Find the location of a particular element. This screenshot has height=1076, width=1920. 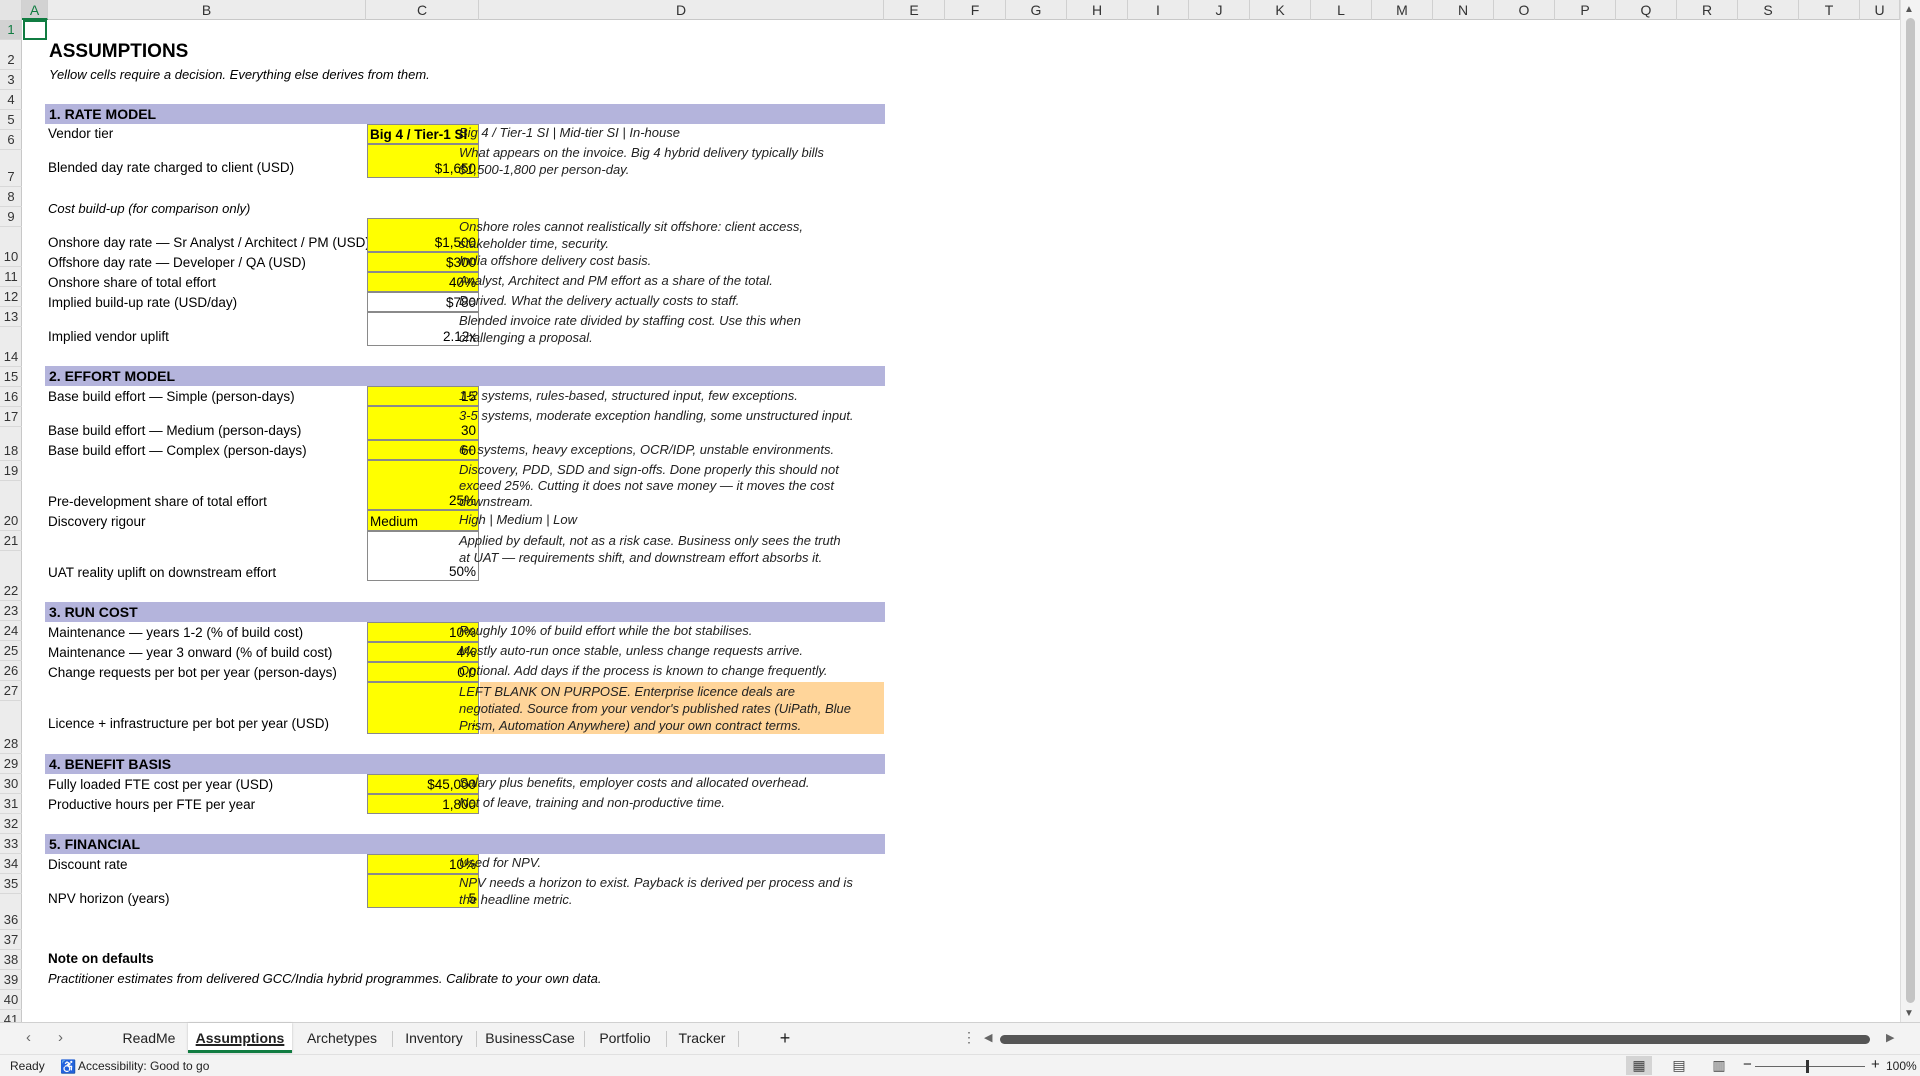

normal-view-icon: ▦ is located at coordinates (1639, 1065).